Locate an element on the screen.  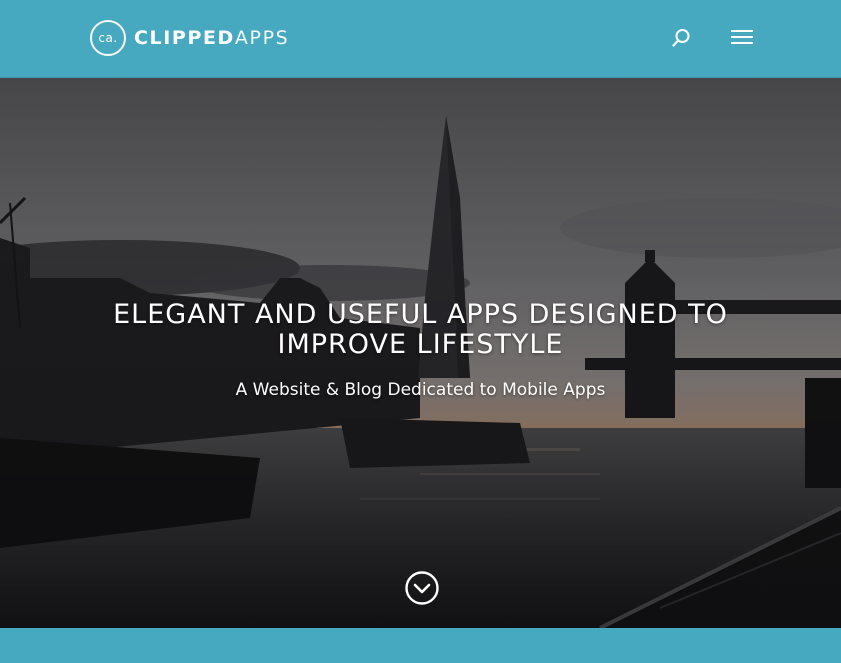
search-button is located at coordinates (681, 38).